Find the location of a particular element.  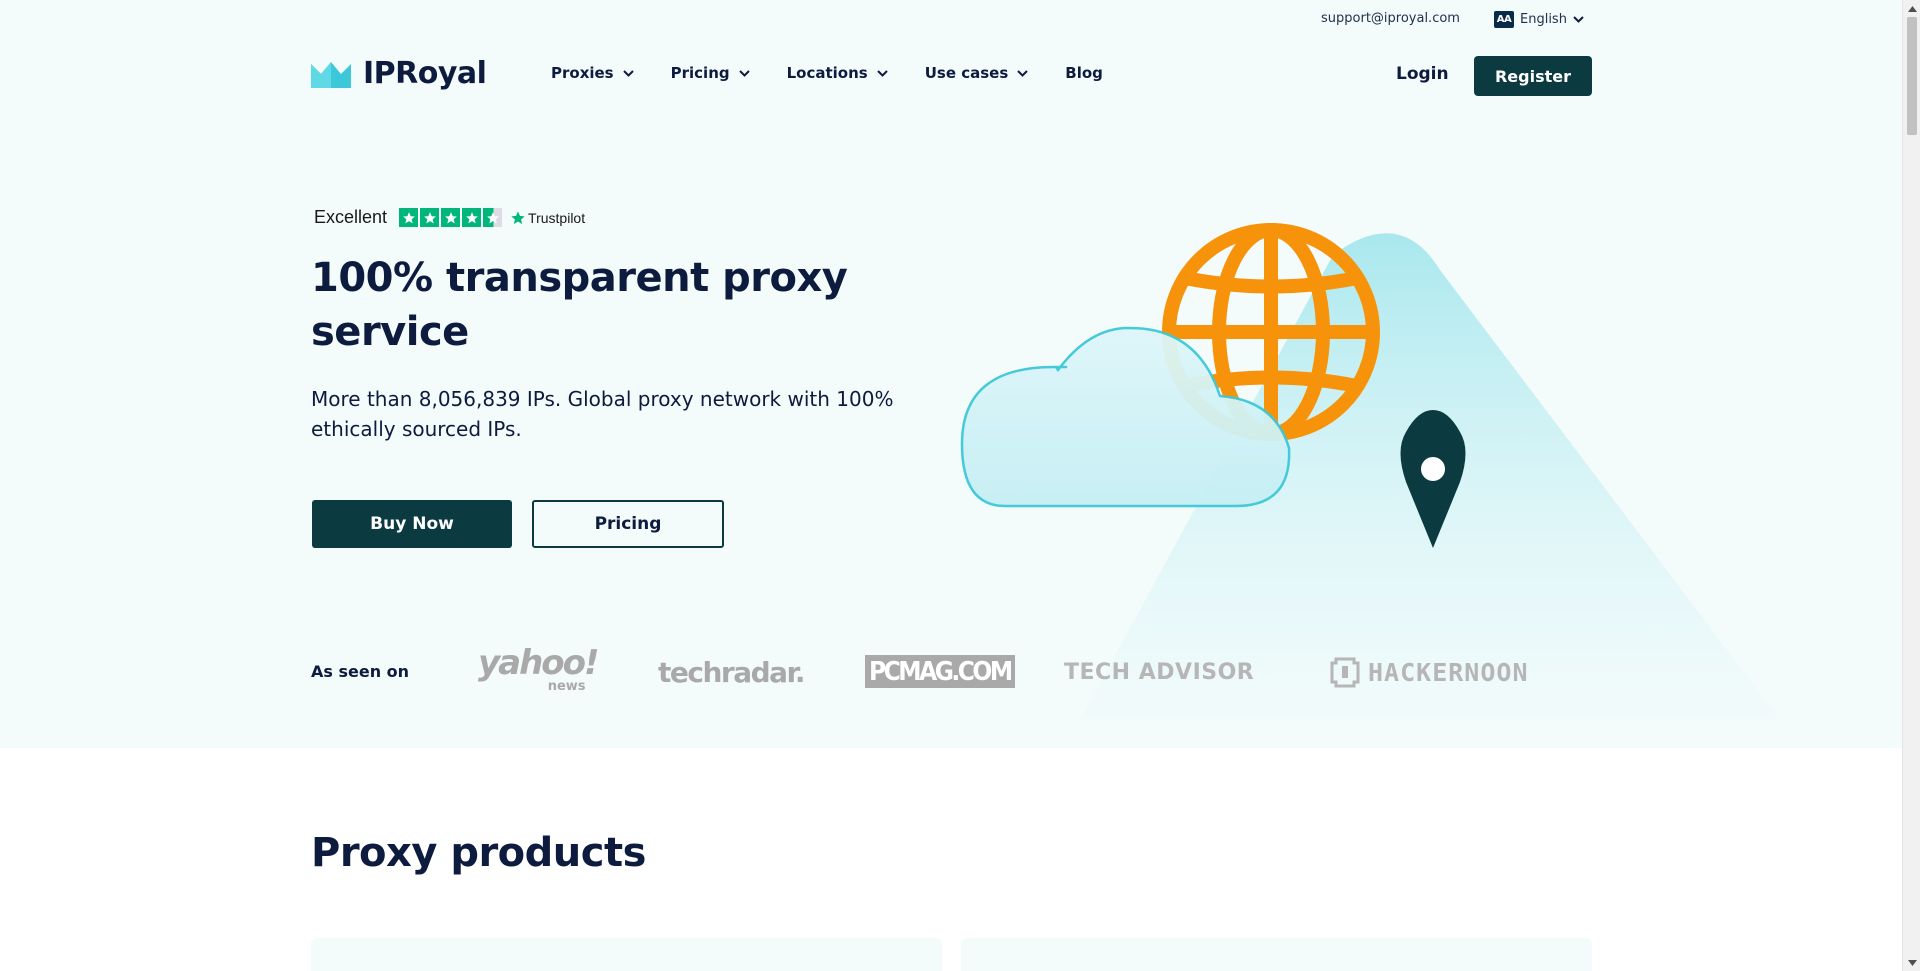

logo: IPRoyal is located at coordinates (399, 73).